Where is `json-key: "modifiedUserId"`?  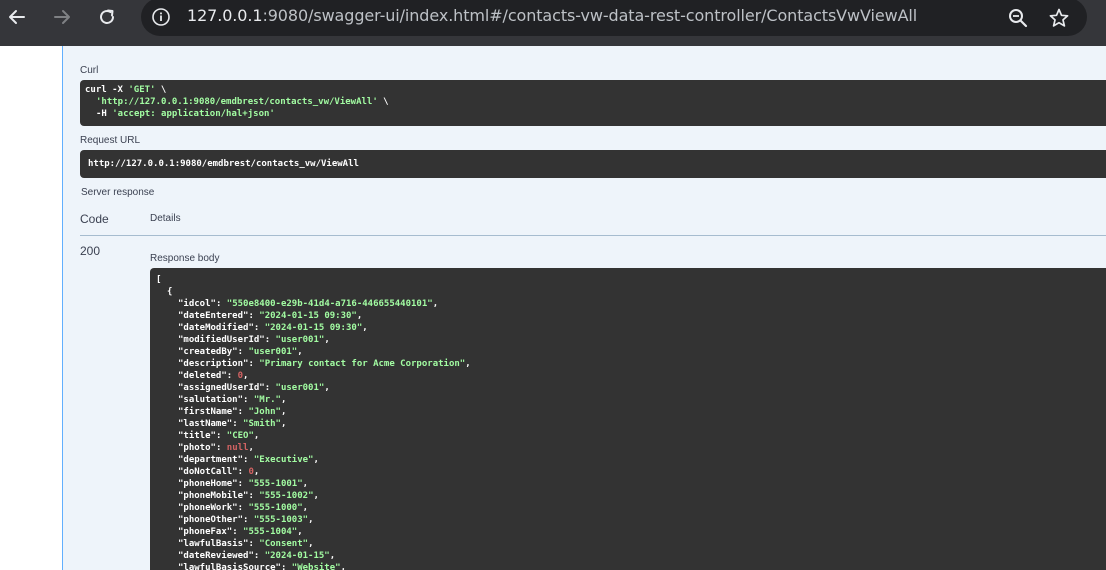
json-key: "modifiedUserId" is located at coordinates (221, 340).